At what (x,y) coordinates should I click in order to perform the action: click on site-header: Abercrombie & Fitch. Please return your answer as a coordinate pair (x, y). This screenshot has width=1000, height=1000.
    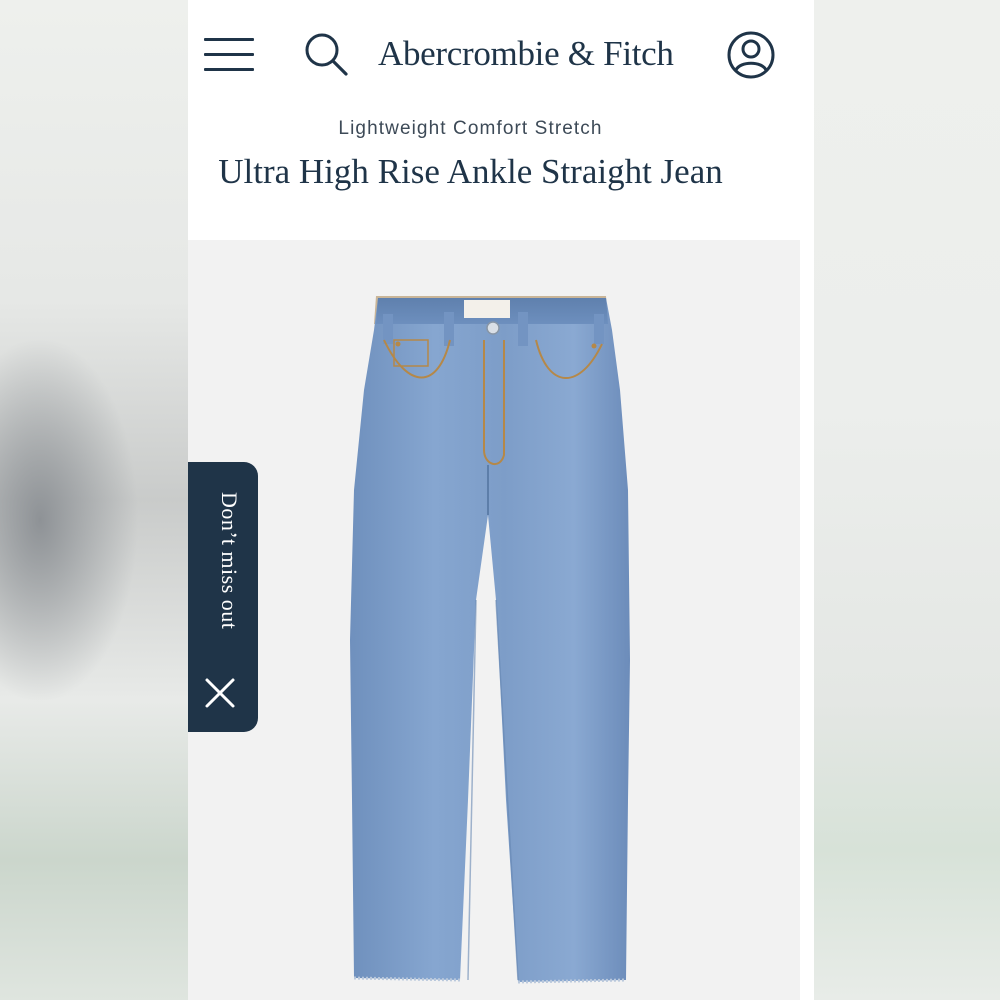
    Looking at the image, I should click on (501, 55).